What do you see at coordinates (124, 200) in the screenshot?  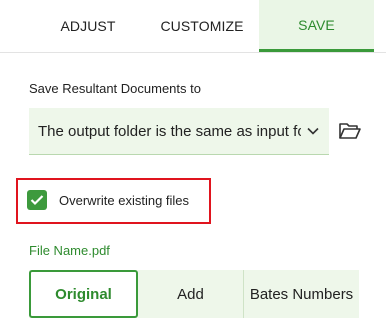 I see `overwrite-label: Overwrite existing files` at bounding box center [124, 200].